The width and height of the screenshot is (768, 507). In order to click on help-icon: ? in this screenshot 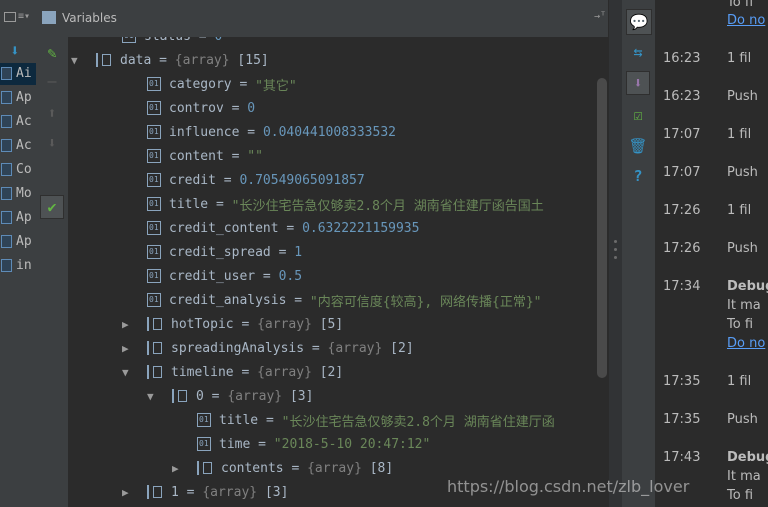, I will do `click(638, 176)`.